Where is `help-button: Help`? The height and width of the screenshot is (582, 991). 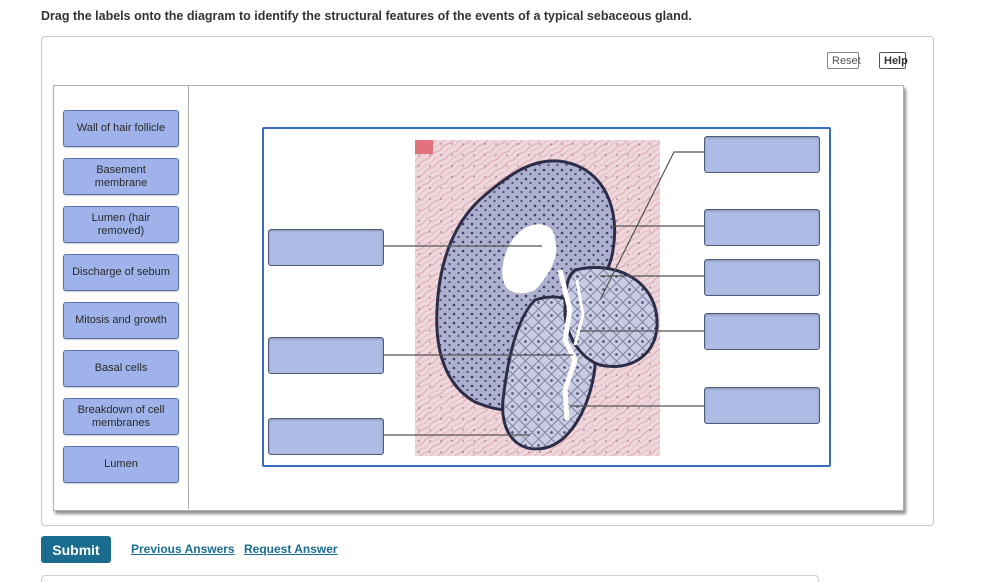 help-button: Help is located at coordinates (893, 60).